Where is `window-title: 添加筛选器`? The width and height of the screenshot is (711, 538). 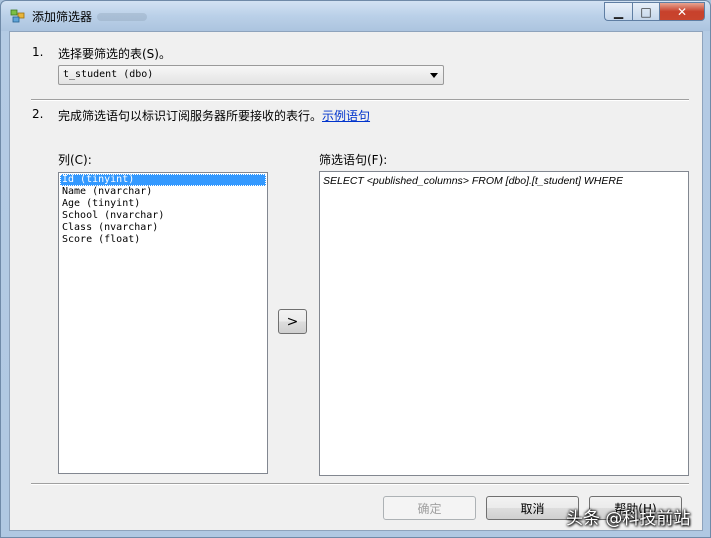
window-title: 添加筛选器 is located at coordinates (62, 17).